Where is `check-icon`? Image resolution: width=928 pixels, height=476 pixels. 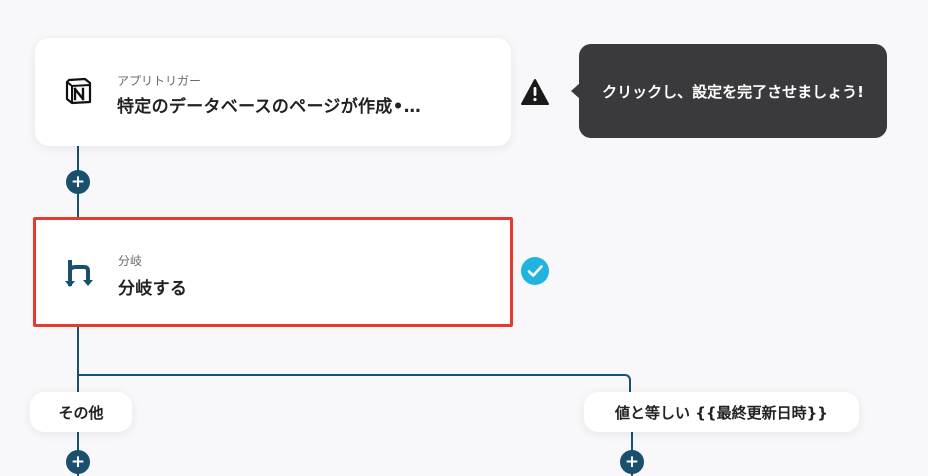 check-icon is located at coordinates (535, 271).